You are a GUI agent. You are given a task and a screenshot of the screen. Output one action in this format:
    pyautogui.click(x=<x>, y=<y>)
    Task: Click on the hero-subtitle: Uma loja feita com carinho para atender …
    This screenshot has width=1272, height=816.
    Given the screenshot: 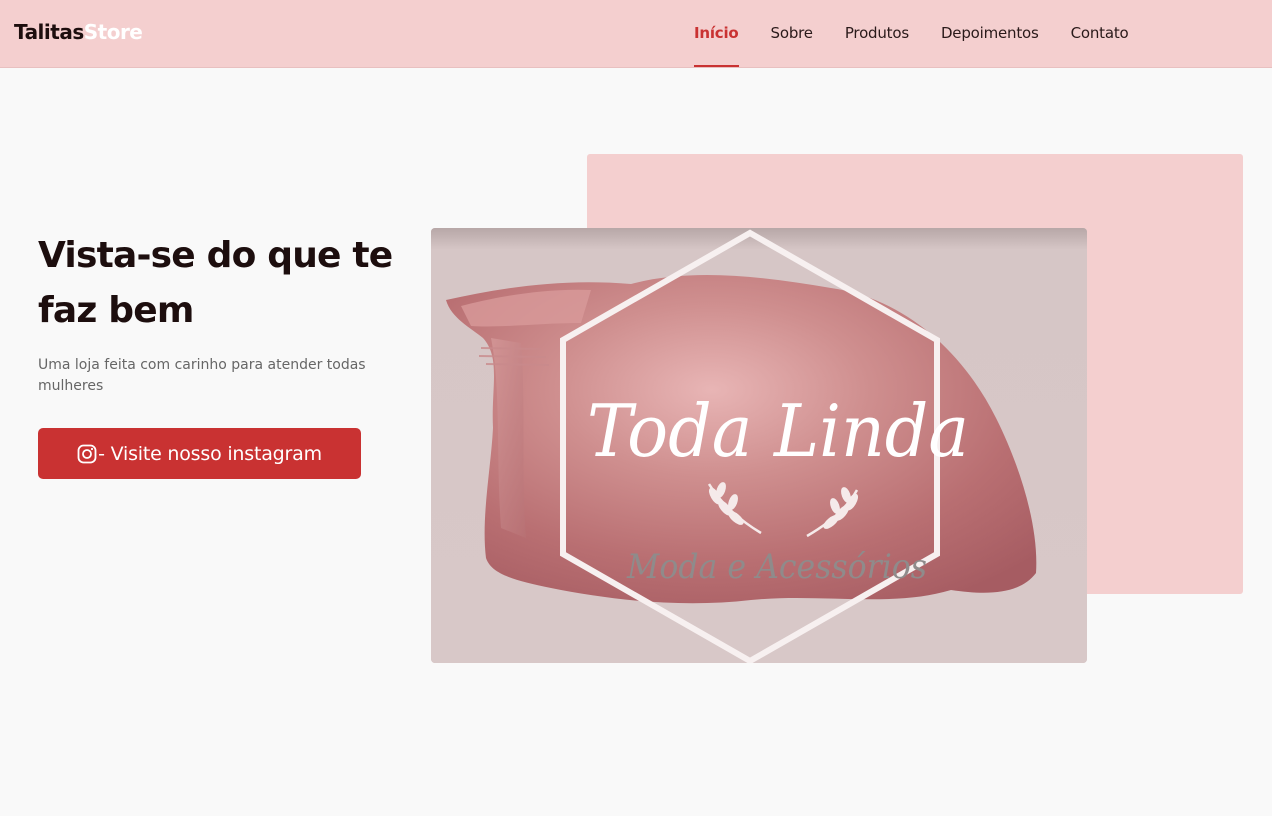 What is the action you would take?
    pyautogui.click(x=202, y=375)
    